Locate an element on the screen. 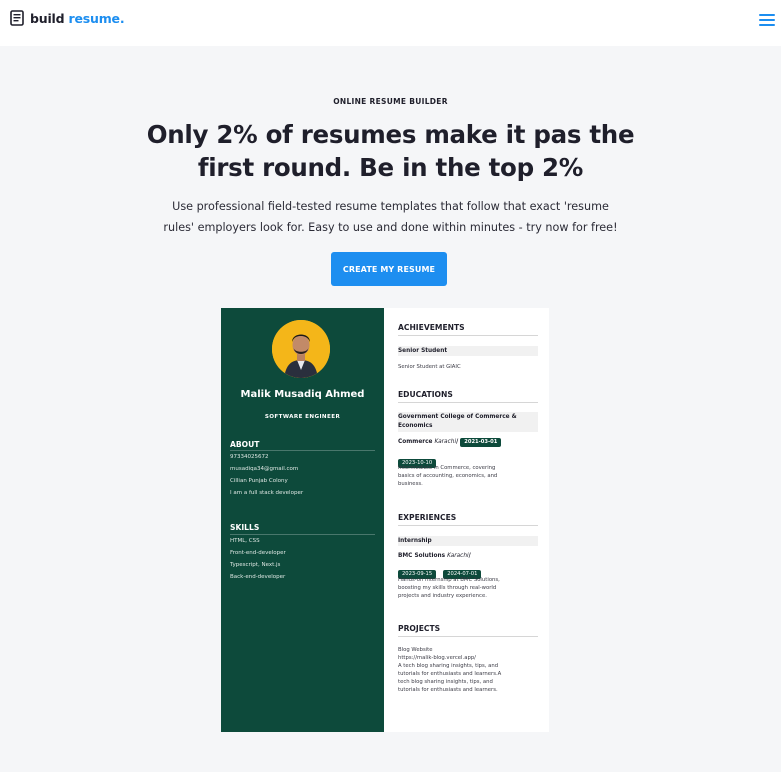 The width and height of the screenshot is (781, 772). project-link: https://malik-blog.vercel.app/ is located at coordinates (468, 658).